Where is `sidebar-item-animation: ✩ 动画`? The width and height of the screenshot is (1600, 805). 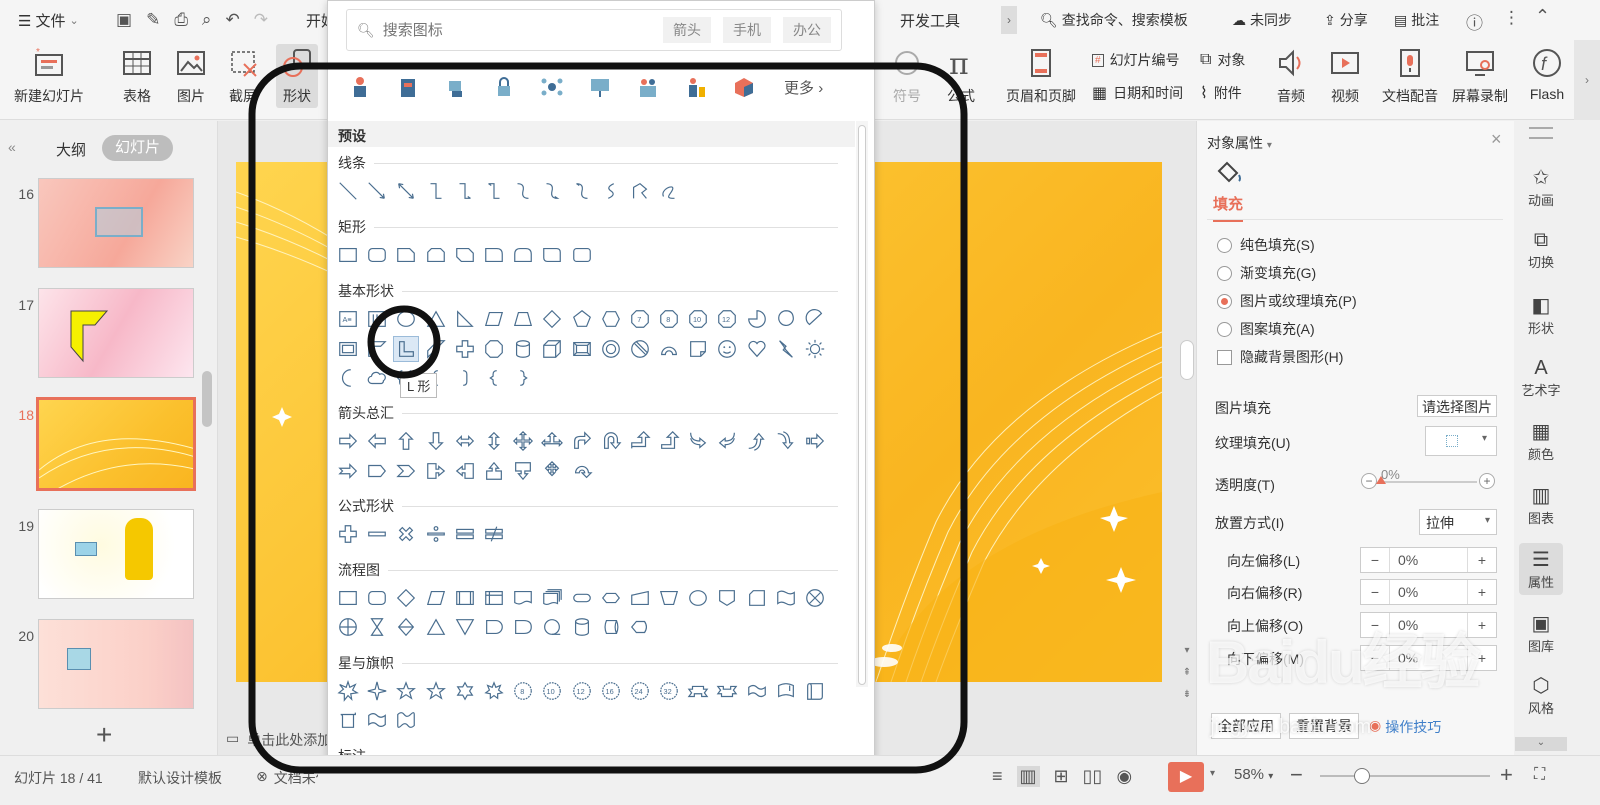 sidebar-item-animation: ✩ 动画 is located at coordinates (1541, 187).